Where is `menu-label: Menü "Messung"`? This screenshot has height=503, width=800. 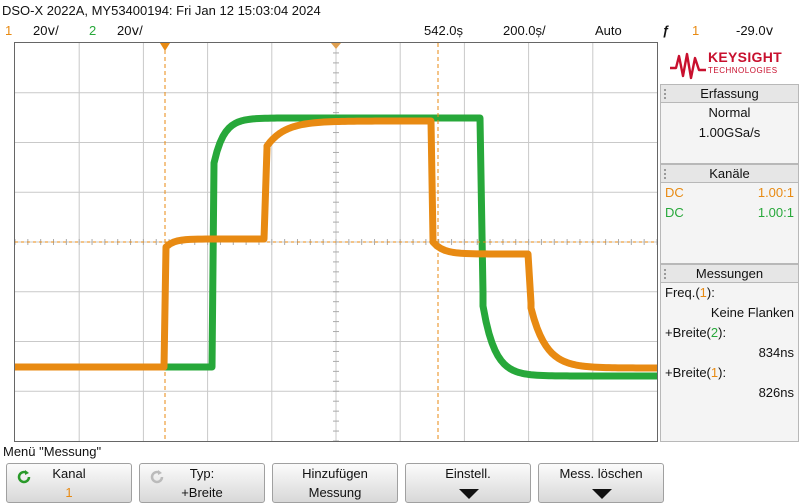
menu-label: Menü "Messung" is located at coordinates (52, 451).